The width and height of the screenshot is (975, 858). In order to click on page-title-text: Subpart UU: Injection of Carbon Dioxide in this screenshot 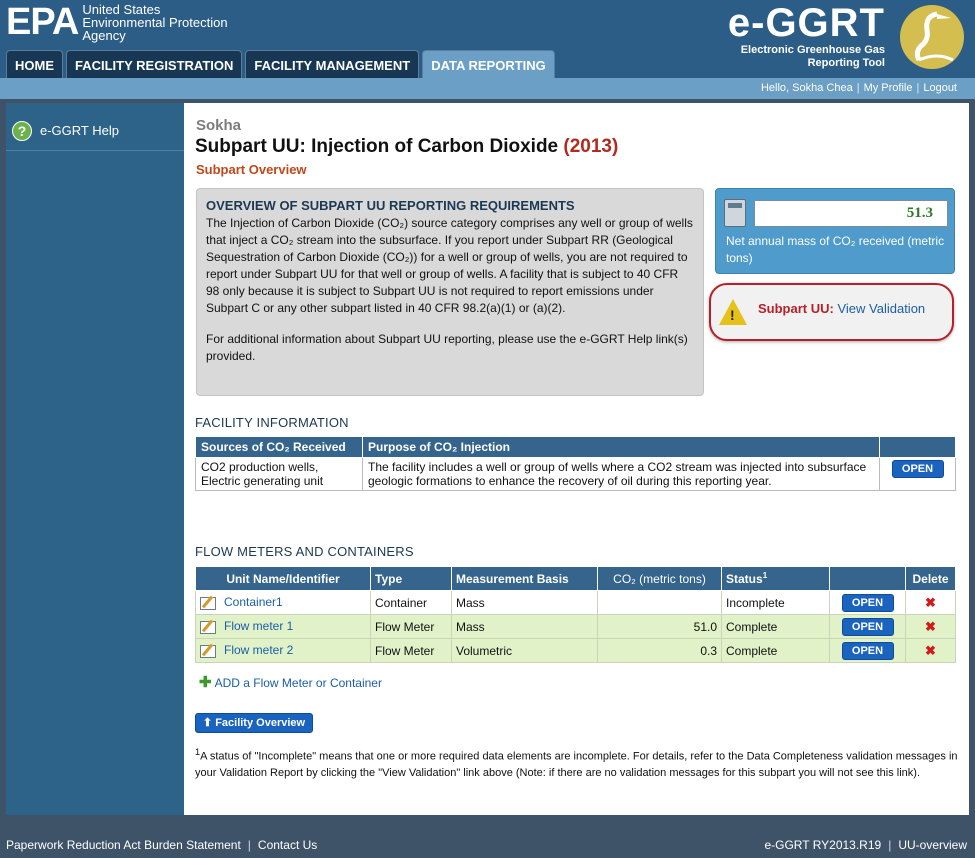, I will do `click(377, 146)`.